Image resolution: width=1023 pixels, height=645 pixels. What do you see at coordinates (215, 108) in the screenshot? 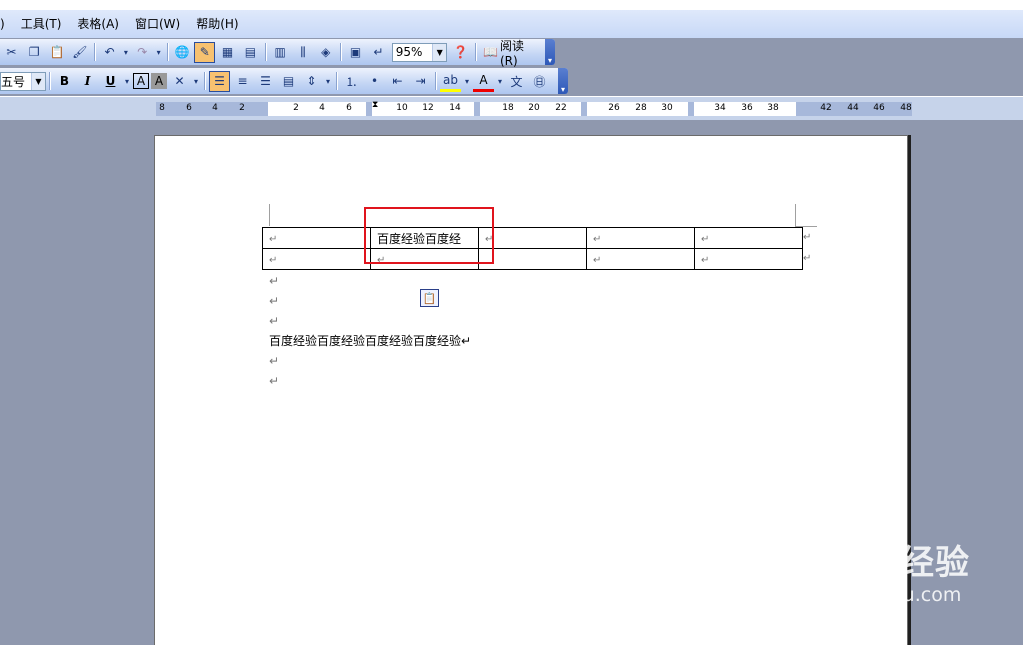
I see `ruler-tick-label: 4` at bounding box center [215, 108].